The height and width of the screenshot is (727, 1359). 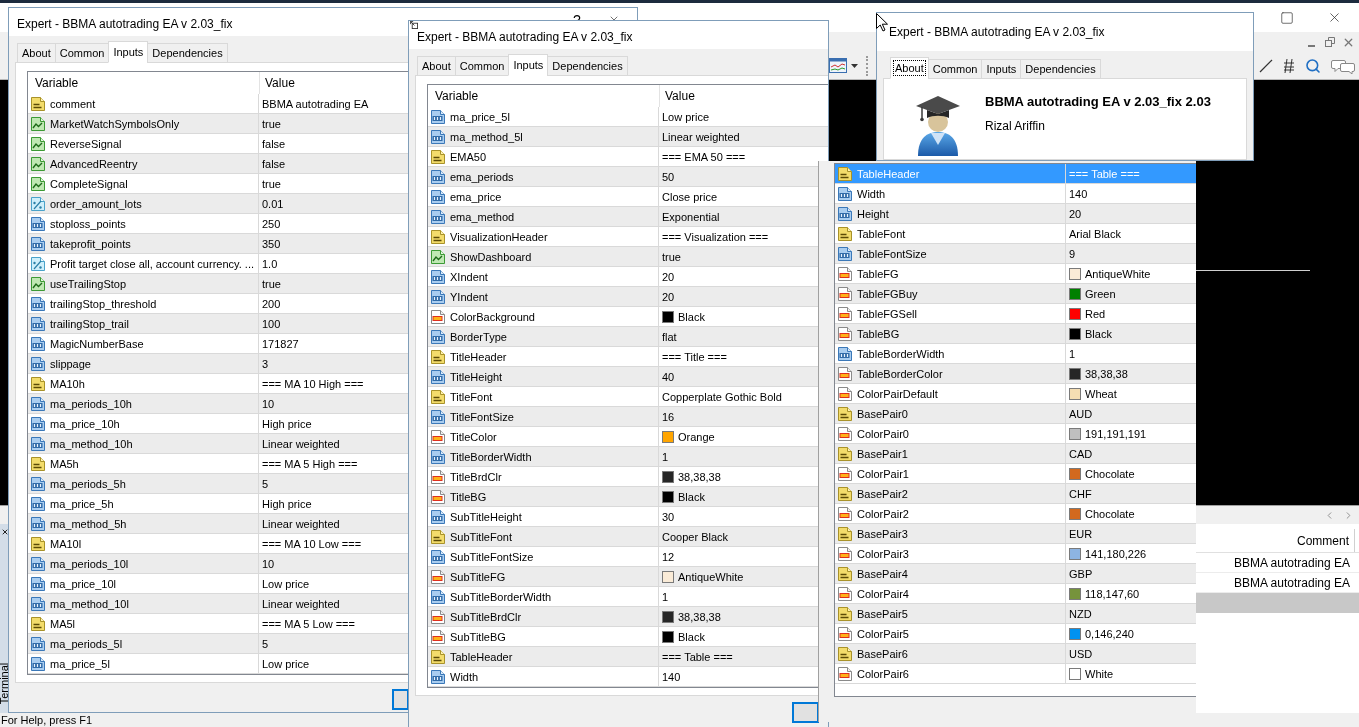 What do you see at coordinates (88, 283) in the screenshot?
I see `parameter-name: useTrailingStop` at bounding box center [88, 283].